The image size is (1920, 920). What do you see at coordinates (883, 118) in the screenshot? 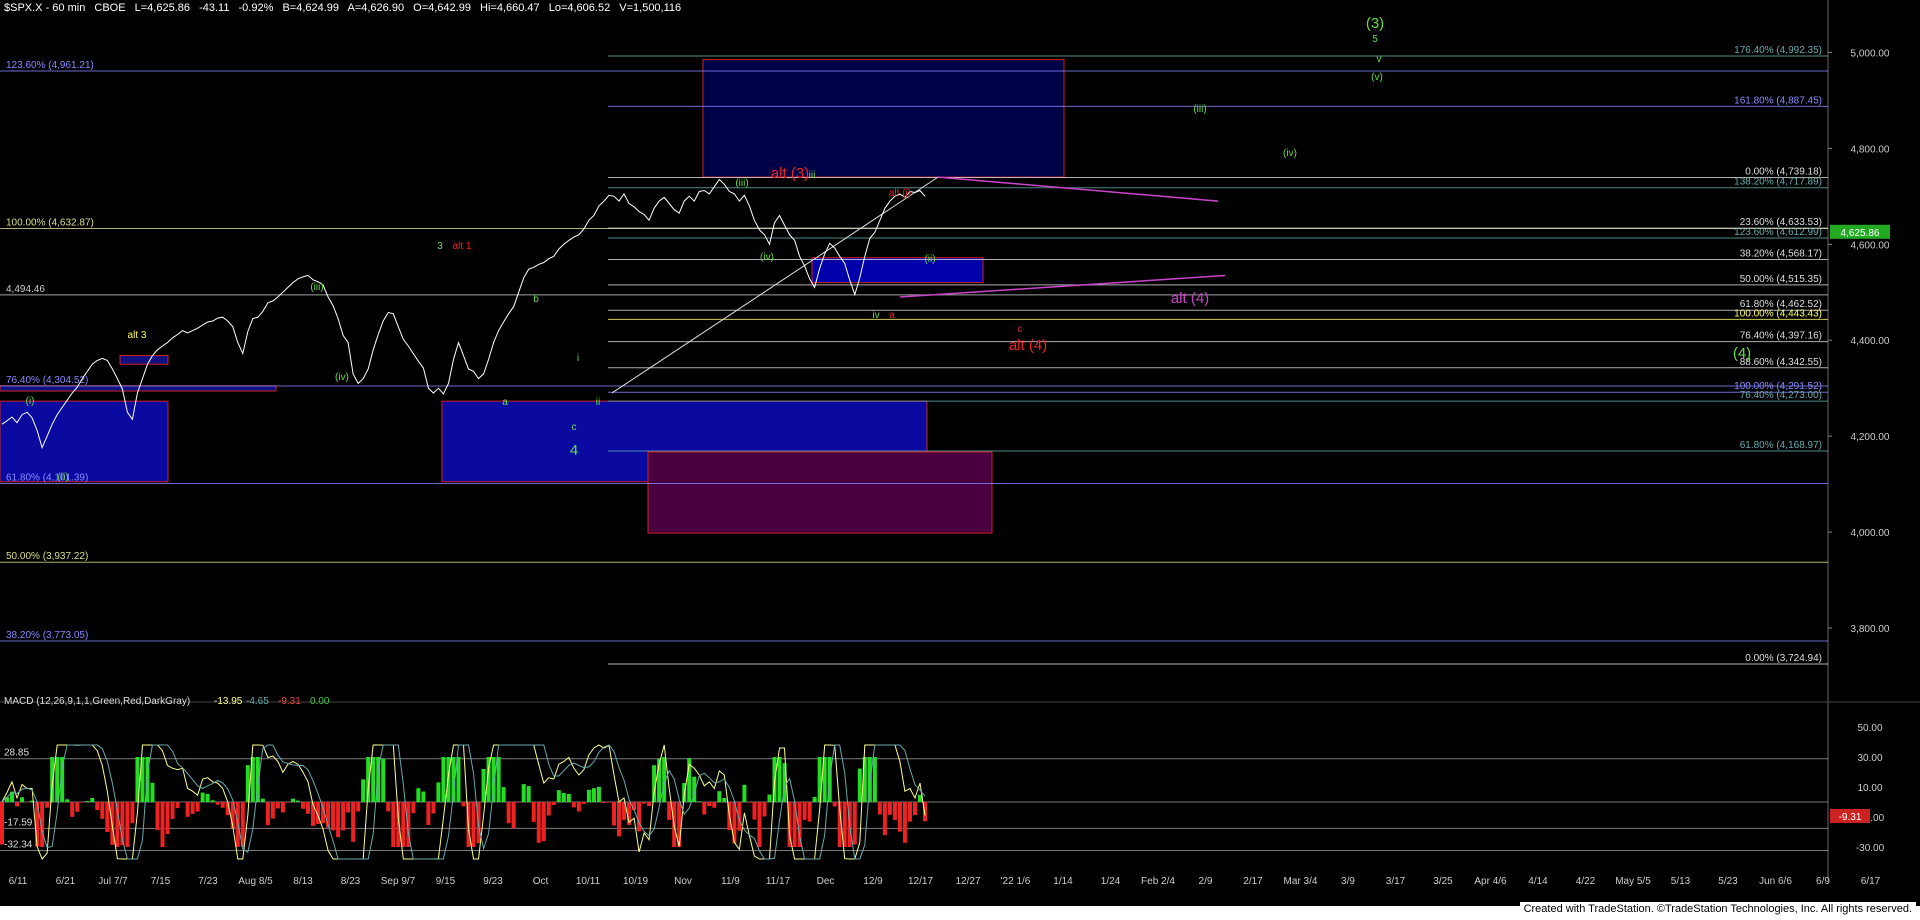
I see `blue-zone-top` at bounding box center [883, 118].